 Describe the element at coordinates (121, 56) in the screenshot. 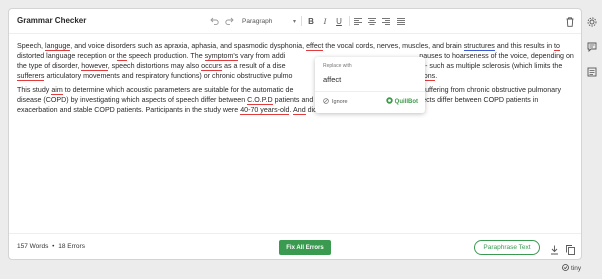

I see `flagged-word: the` at that location.